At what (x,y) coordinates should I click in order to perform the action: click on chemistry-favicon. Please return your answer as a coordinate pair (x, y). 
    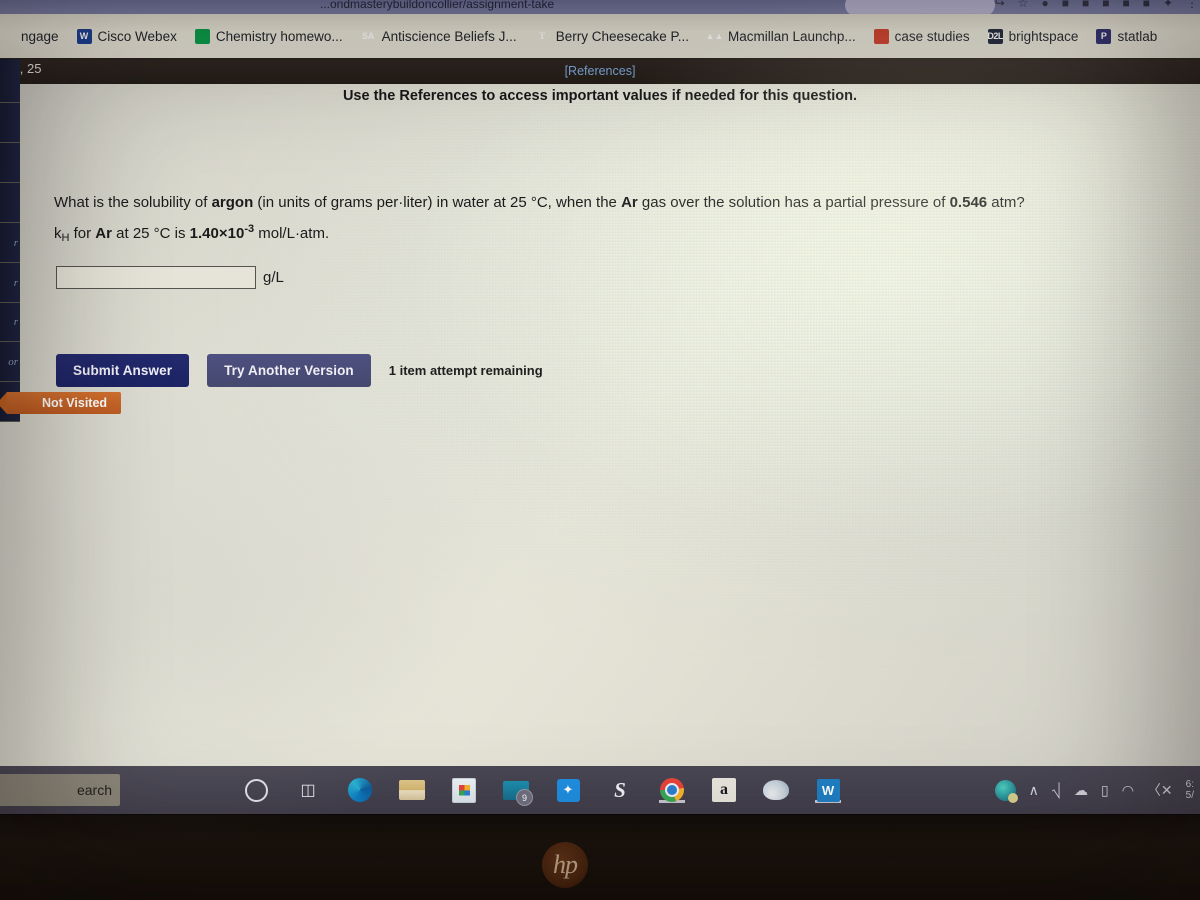
    Looking at the image, I should click on (202, 36).